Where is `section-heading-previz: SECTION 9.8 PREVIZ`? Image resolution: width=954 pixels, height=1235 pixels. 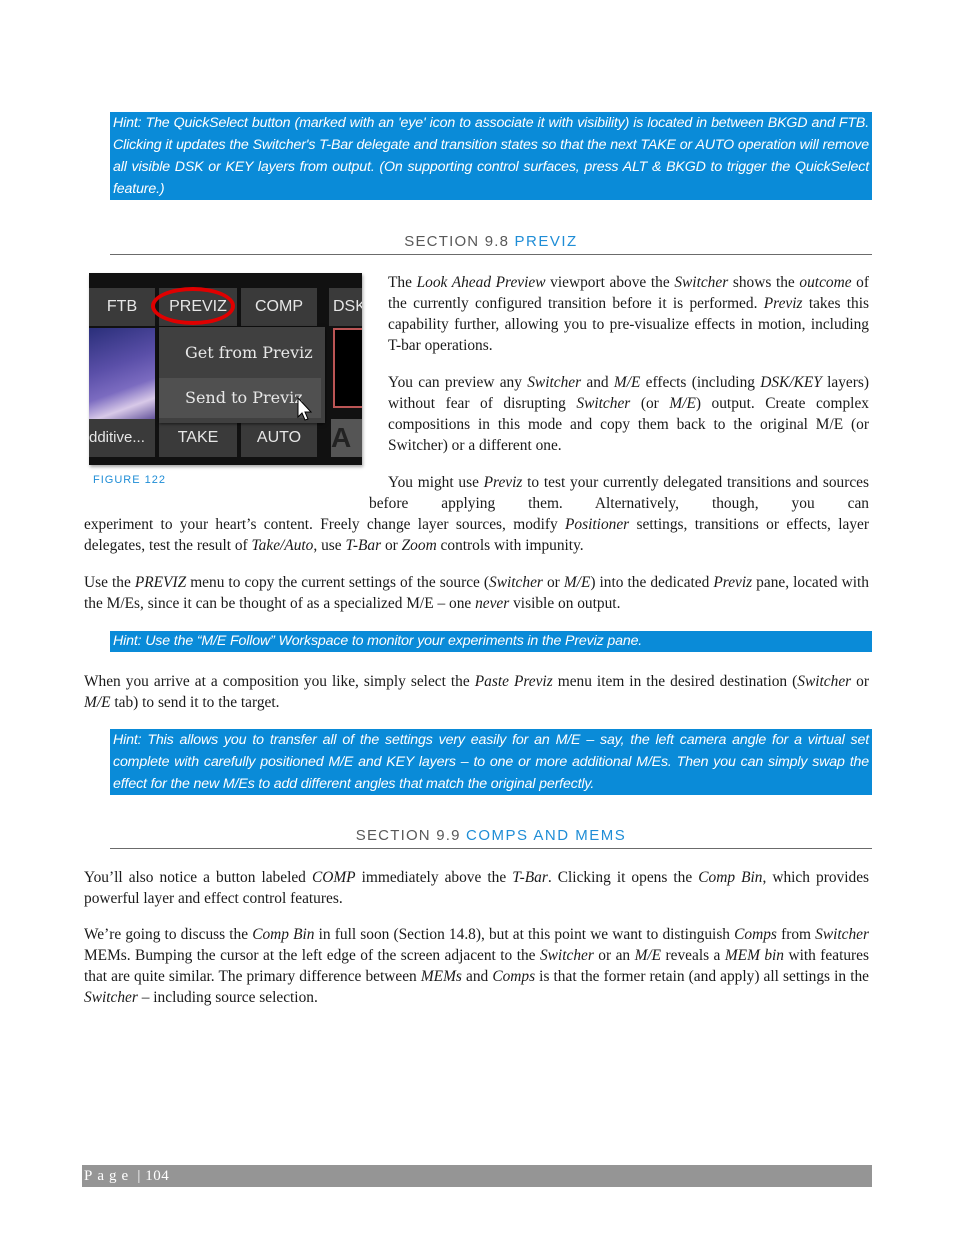
section-heading-previz: SECTION 9.8 PREVIZ is located at coordinates (491, 244).